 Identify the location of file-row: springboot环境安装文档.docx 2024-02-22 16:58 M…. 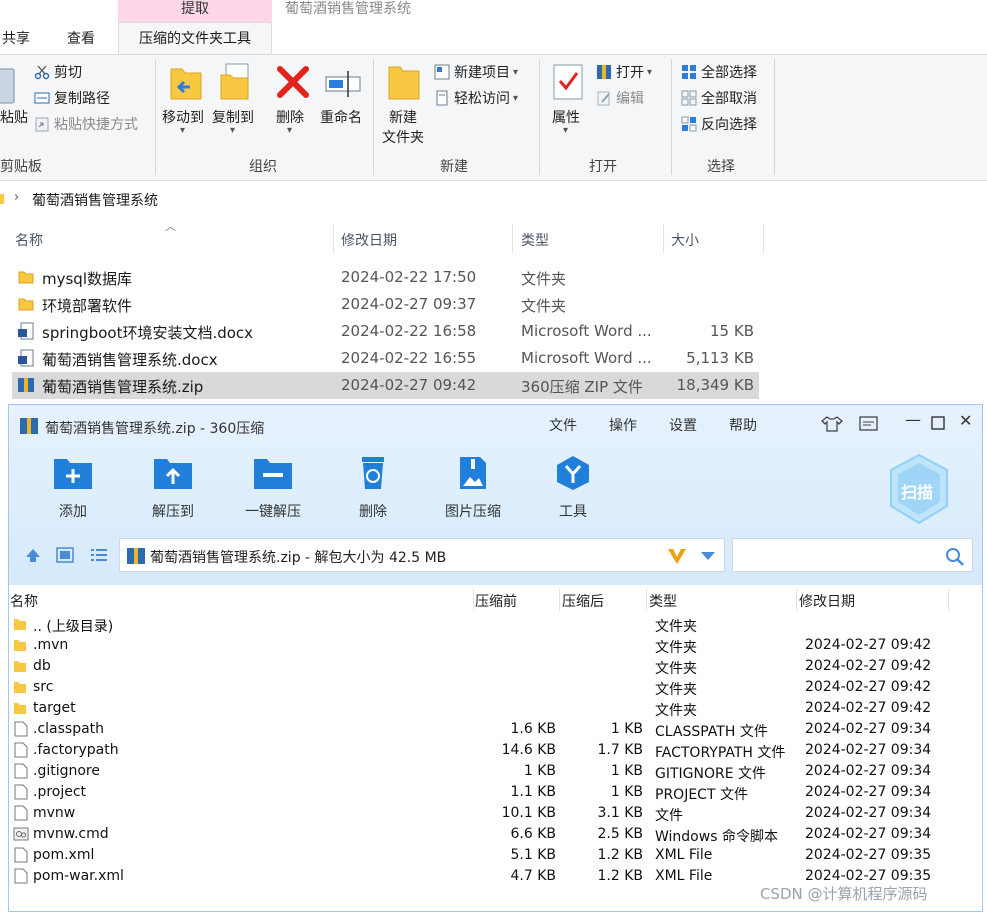
(385, 331).